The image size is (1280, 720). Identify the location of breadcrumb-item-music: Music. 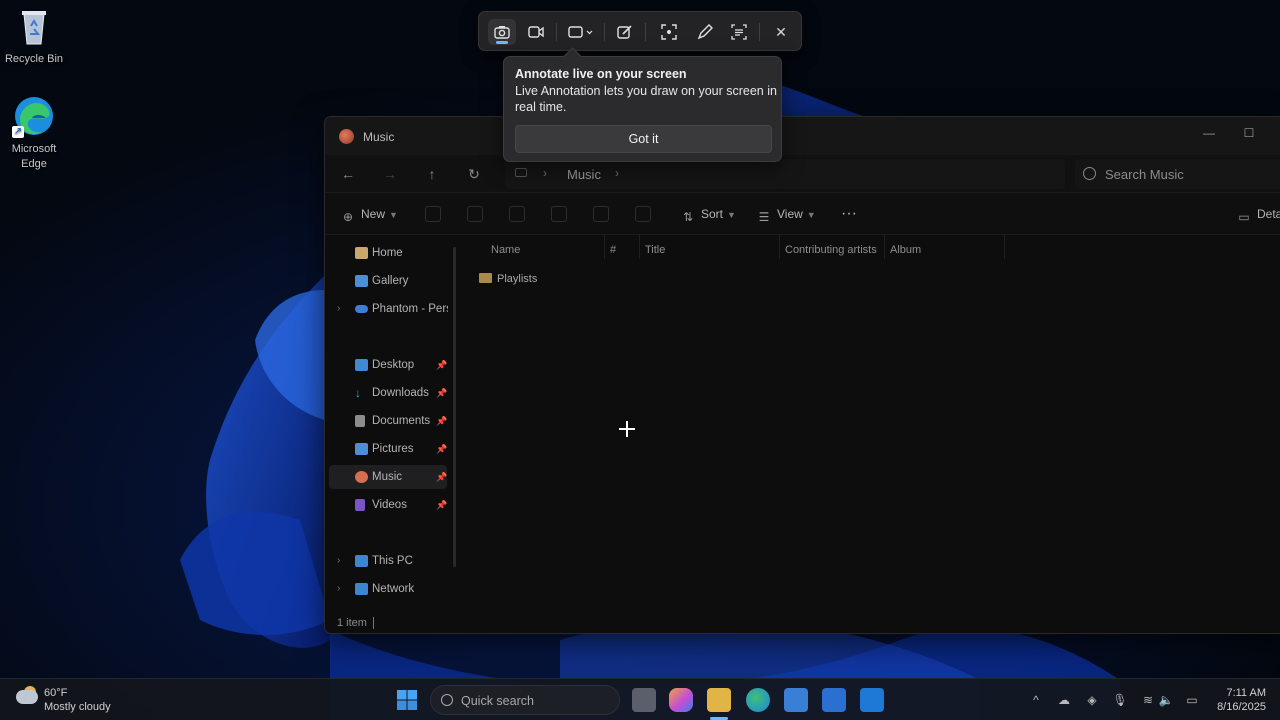
(584, 174).